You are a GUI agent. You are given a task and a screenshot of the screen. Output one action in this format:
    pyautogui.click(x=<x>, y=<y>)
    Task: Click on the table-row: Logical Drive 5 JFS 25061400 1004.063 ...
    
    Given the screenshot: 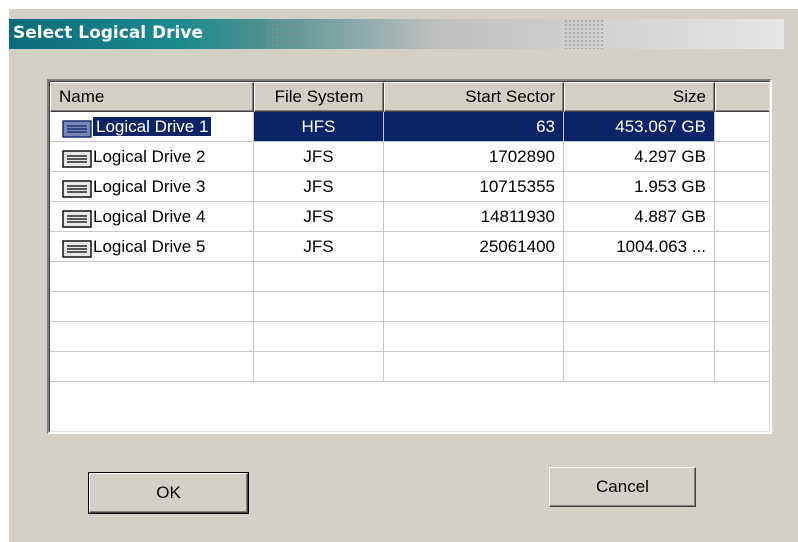 What is the action you would take?
    pyautogui.click(x=409, y=247)
    